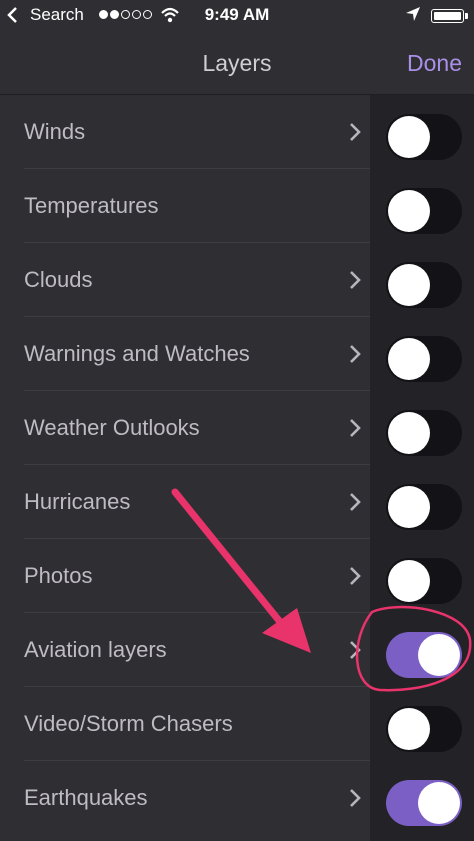 Image resolution: width=474 pixels, height=841 pixels. Describe the element at coordinates (413, 16) in the screenshot. I see `location-arrow-icon` at that location.